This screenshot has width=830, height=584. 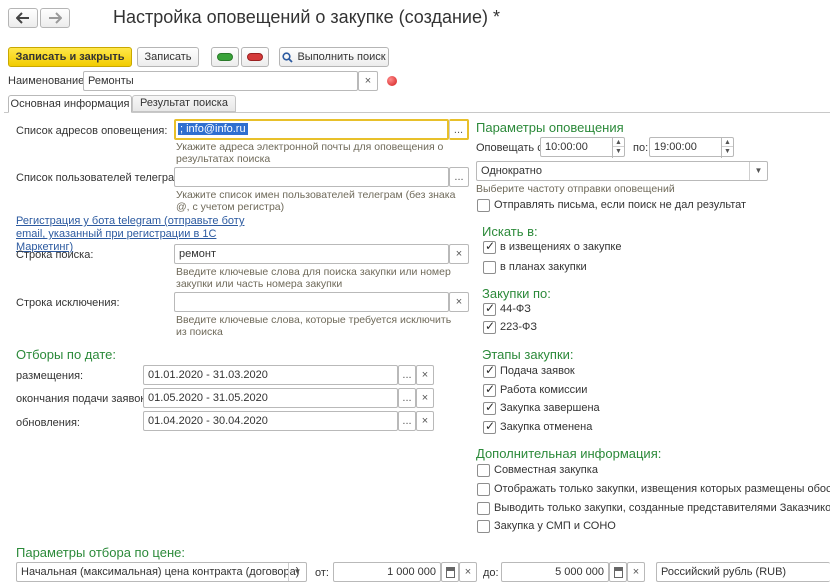 I want to click on extra-joint-label: Совместная закупка, so click(x=546, y=470).